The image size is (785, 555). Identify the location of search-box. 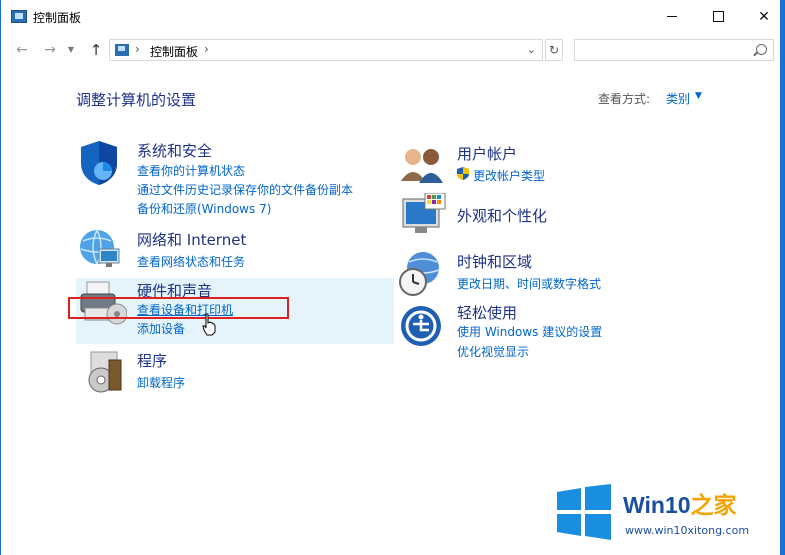
(674, 50).